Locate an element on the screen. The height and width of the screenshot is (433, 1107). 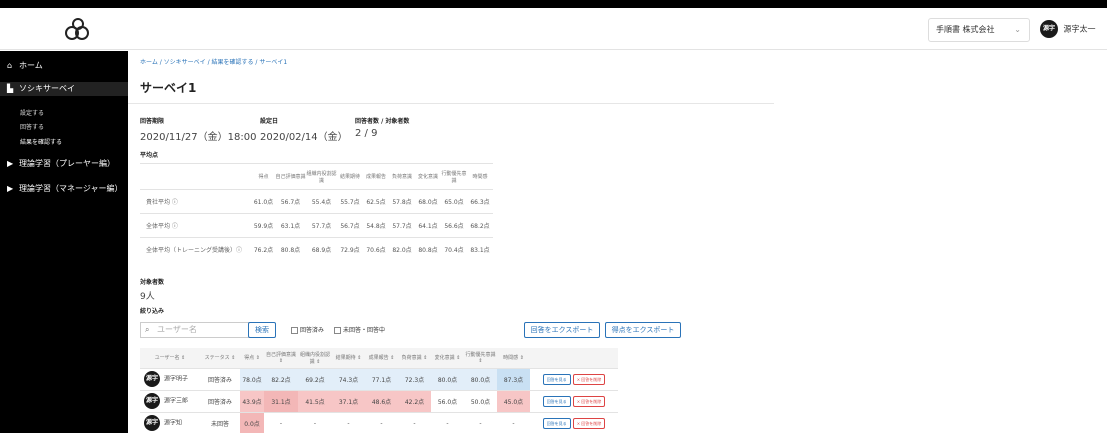
page-title: サーベイ1 is located at coordinates (168, 88).